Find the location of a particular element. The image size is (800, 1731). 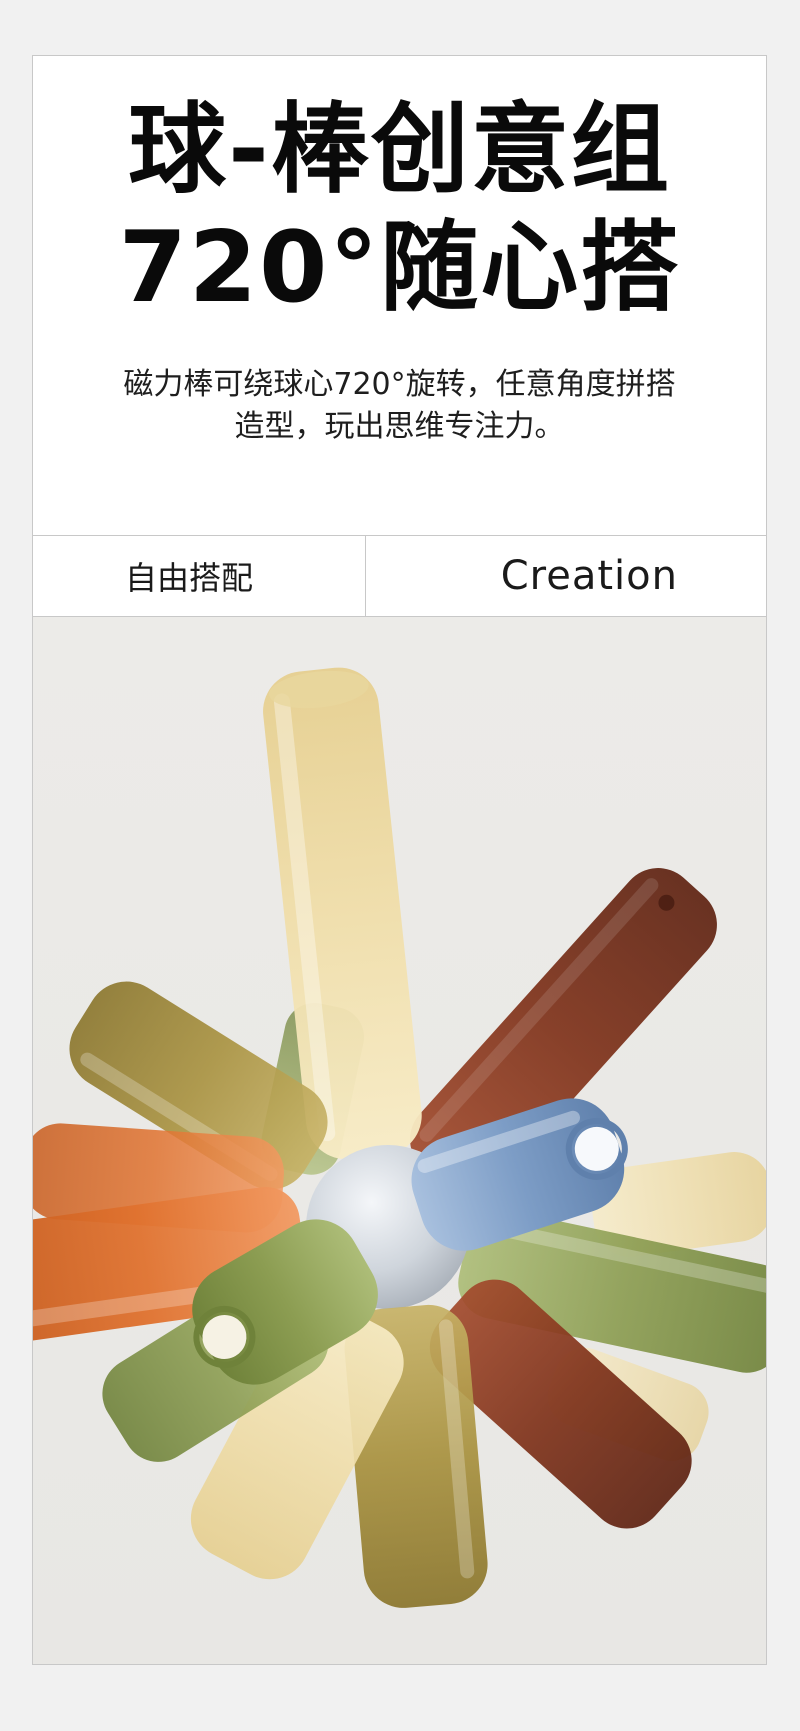

title-line-1: 球-棒创意组 is located at coordinates (399, 150).